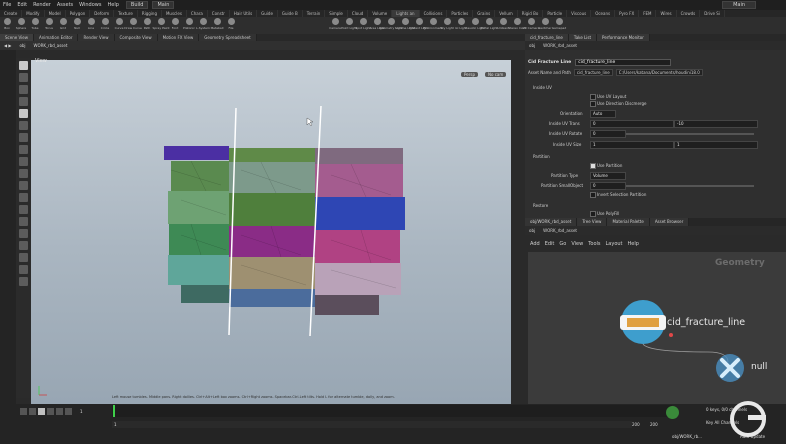 Image resolution: width=786 pixels, height=444 pixels. Describe the element at coordinates (712, 13) in the screenshot. I see `shelf-tab: Drive Si` at that location.